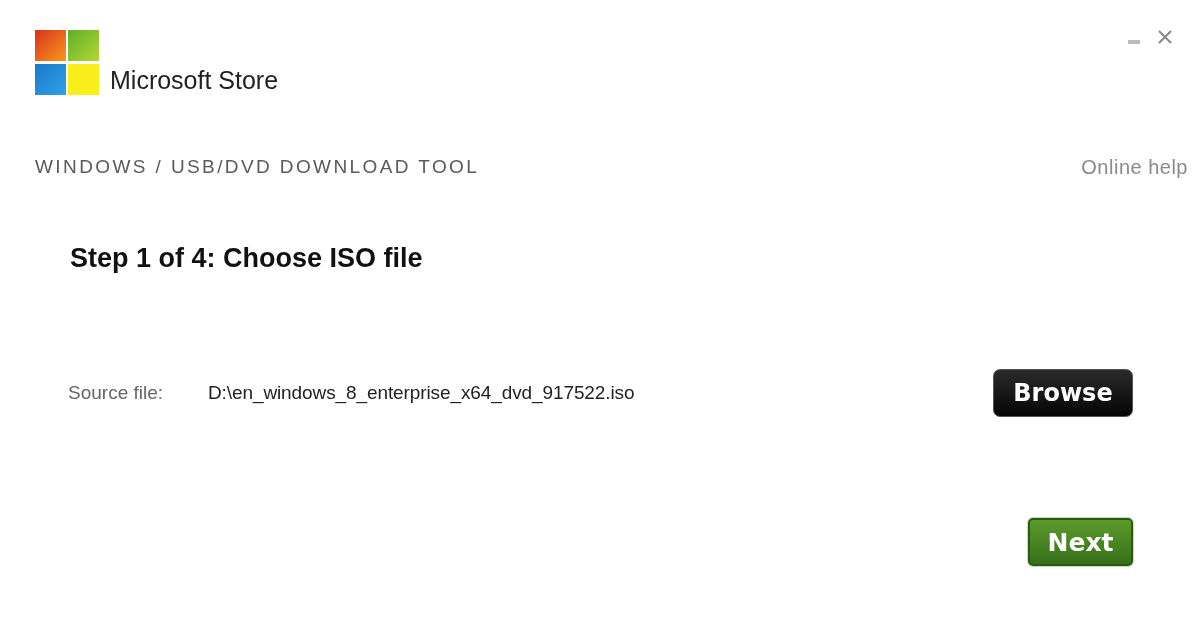  I want to click on four-square-logo-icon, so click(67, 62).